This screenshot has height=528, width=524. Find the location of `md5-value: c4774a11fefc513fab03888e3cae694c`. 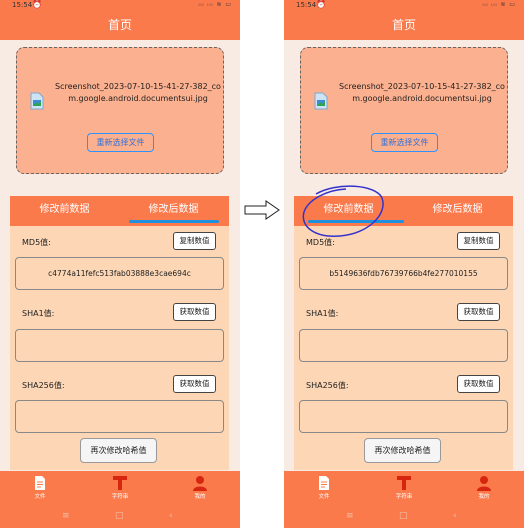

md5-value: c4774a11fefc513fab03888e3cae694c is located at coordinates (119, 273).